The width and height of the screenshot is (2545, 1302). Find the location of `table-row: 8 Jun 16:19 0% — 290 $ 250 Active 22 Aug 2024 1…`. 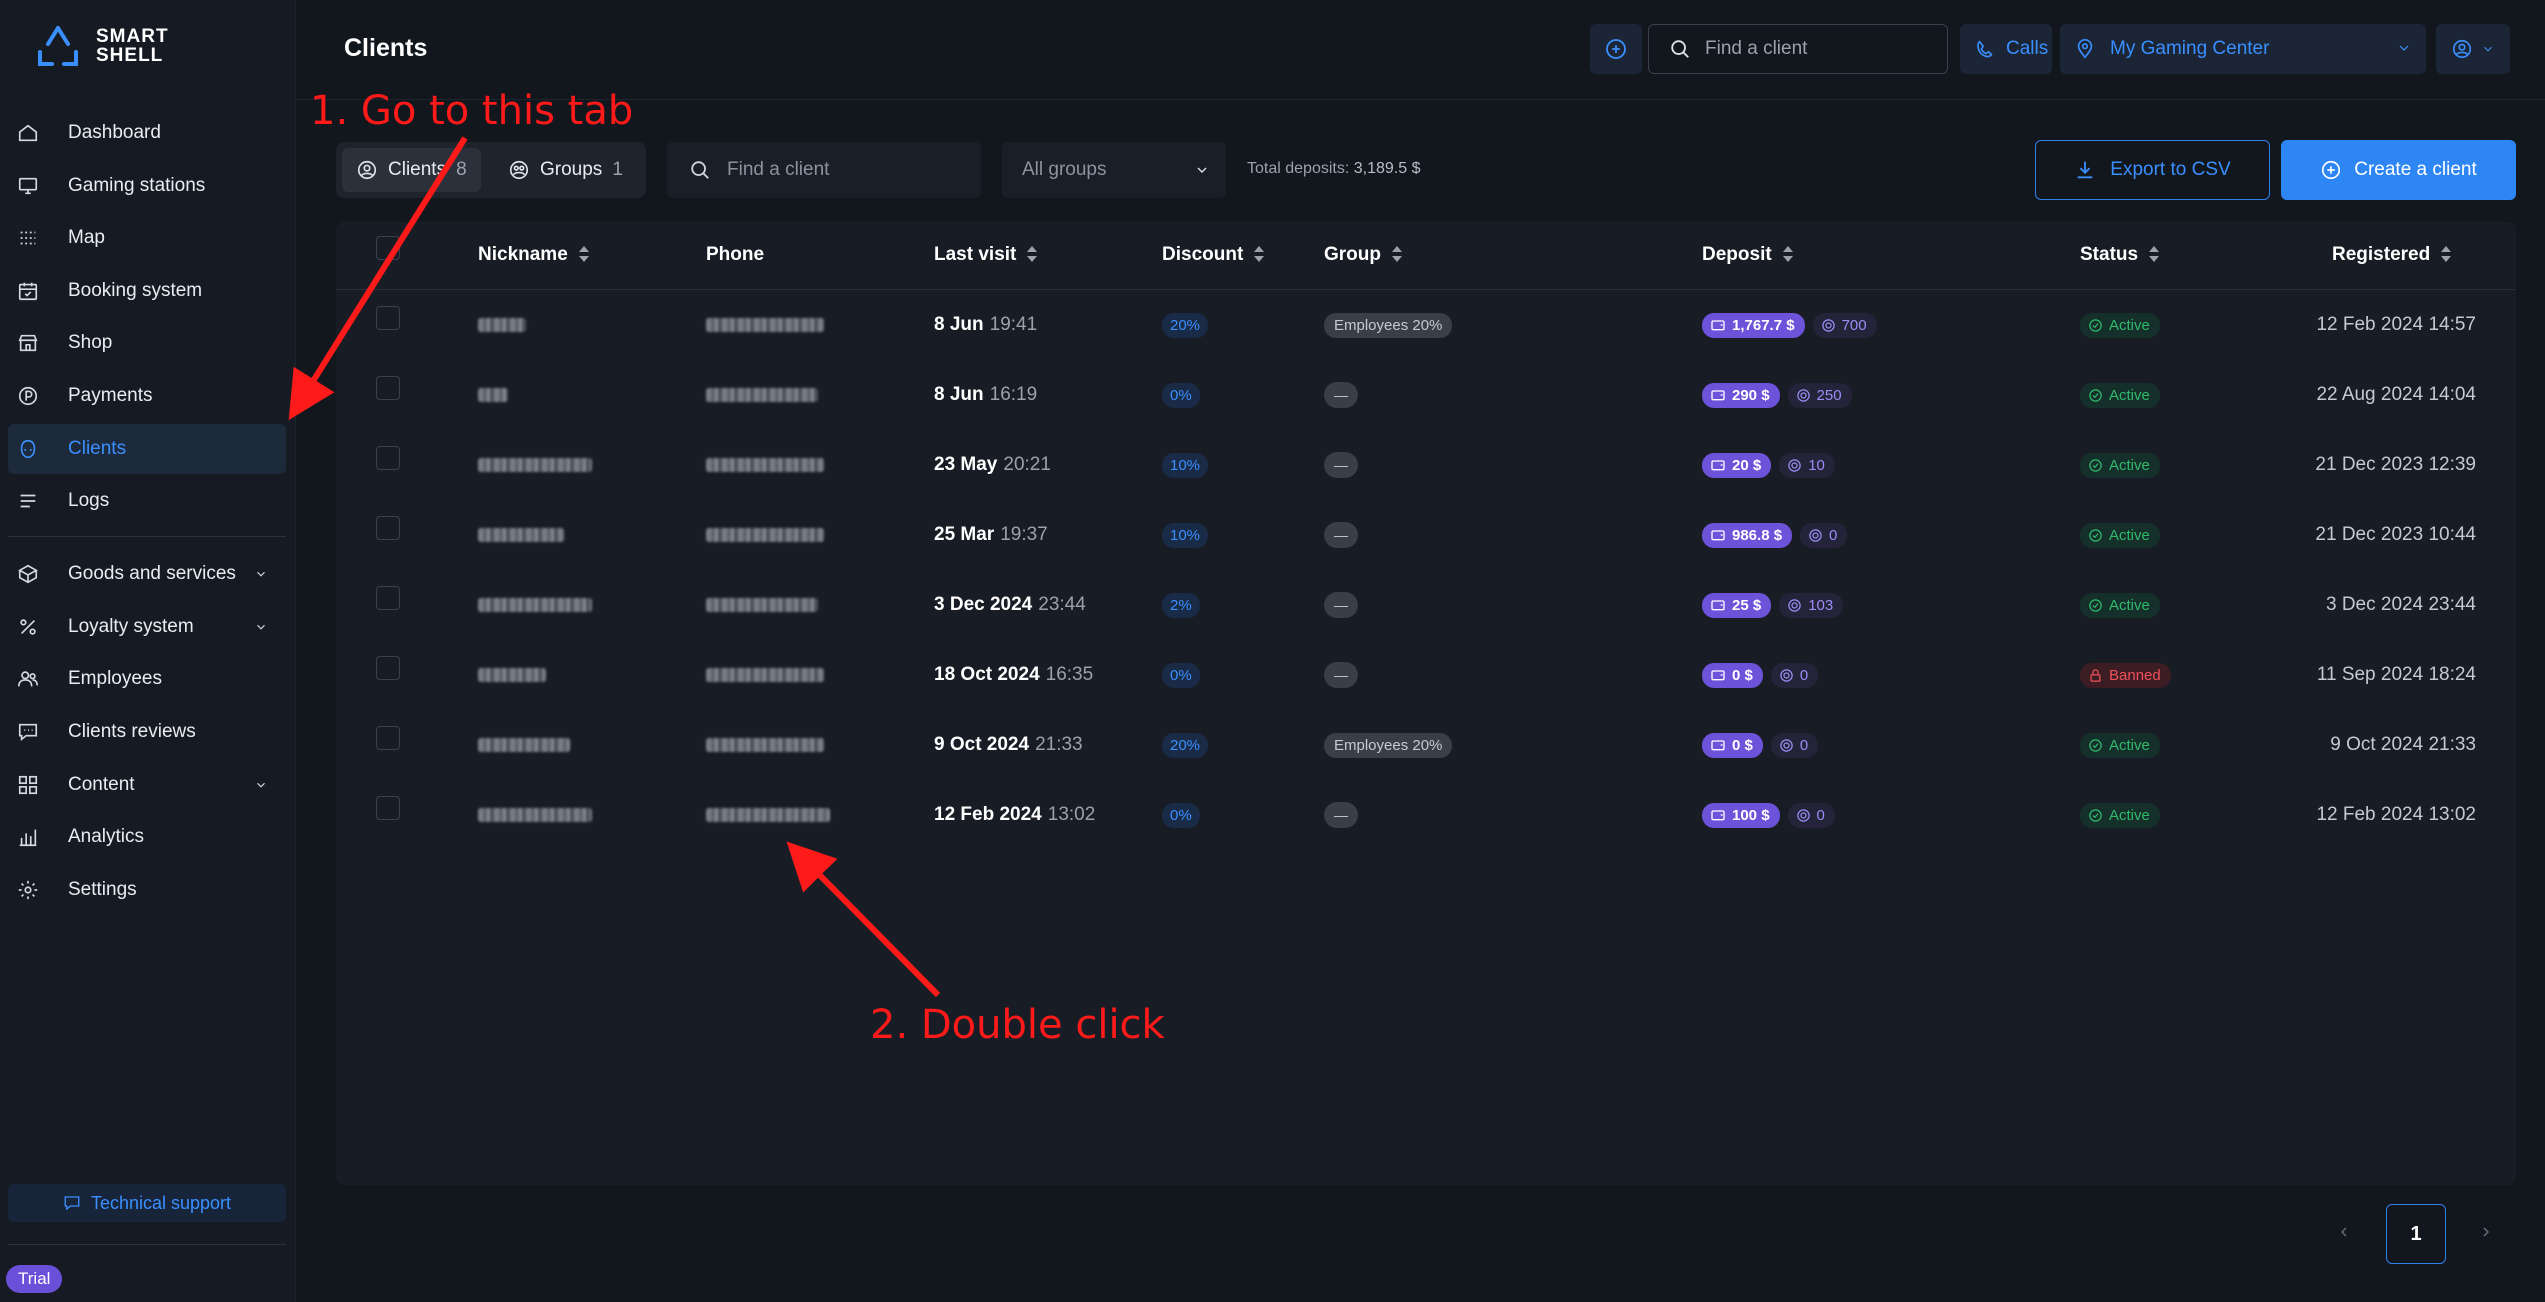

table-row: 8 Jun 16:19 0% — 290 $ 250 Active 22 Aug 2024 1… is located at coordinates (1426, 395).